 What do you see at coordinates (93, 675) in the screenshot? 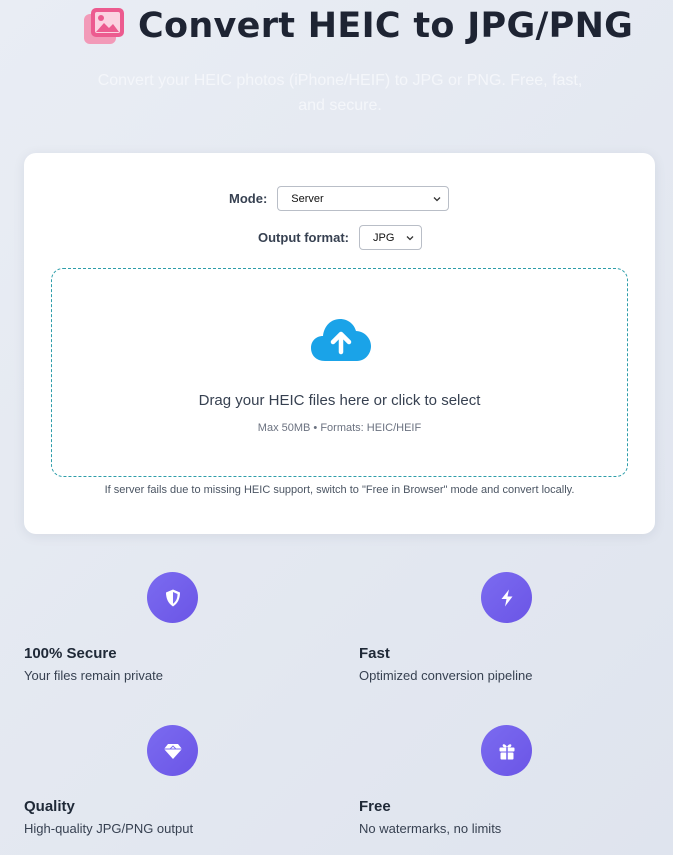
I see `feature-desc: Your files remain private` at bounding box center [93, 675].